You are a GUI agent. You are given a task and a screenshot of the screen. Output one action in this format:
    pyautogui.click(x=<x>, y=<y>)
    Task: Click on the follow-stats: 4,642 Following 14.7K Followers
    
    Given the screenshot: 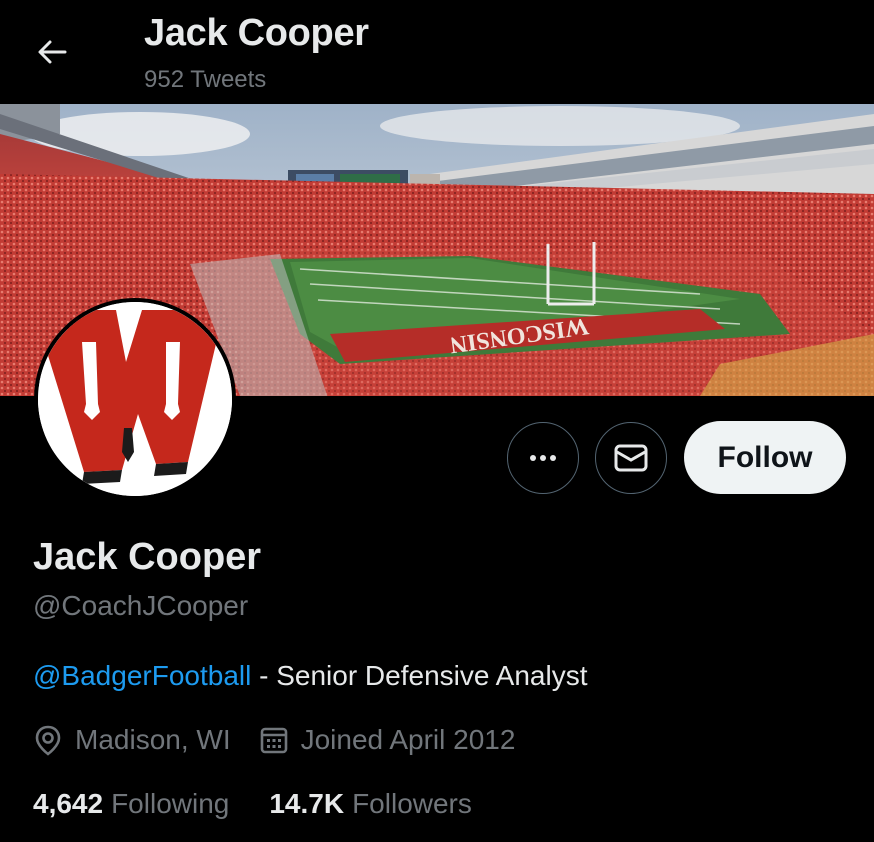 What is the action you would take?
    pyautogui.click(x=272, y=804)
    